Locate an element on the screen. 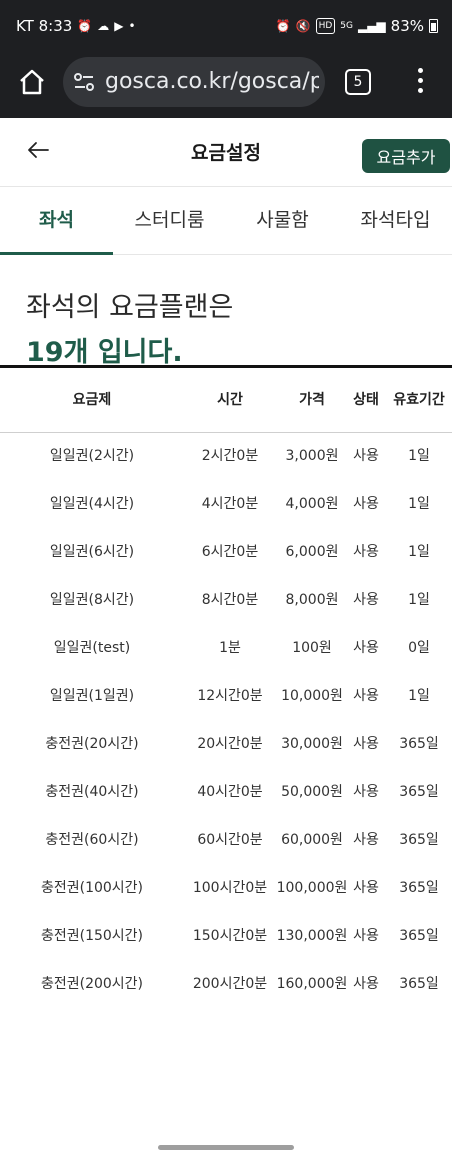 This screenshot has height=1158, width=452. table-row: 충전권(200시간) 200시간0분 160,000원 사용 365일 is located at coordinates (226, 984).